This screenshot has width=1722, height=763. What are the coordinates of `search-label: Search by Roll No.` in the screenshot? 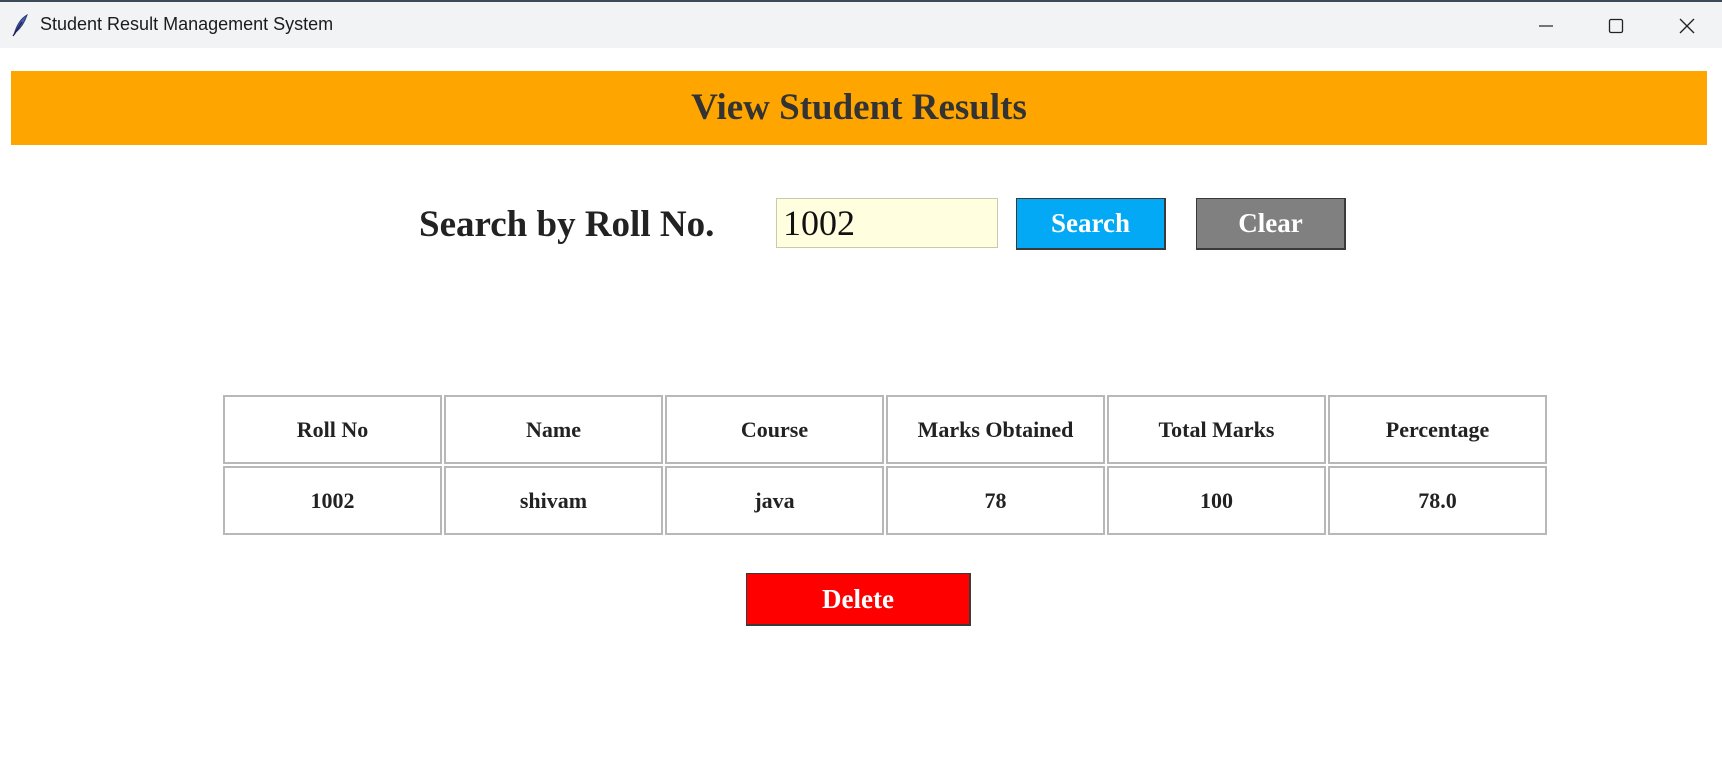 It's located at (567, 224).